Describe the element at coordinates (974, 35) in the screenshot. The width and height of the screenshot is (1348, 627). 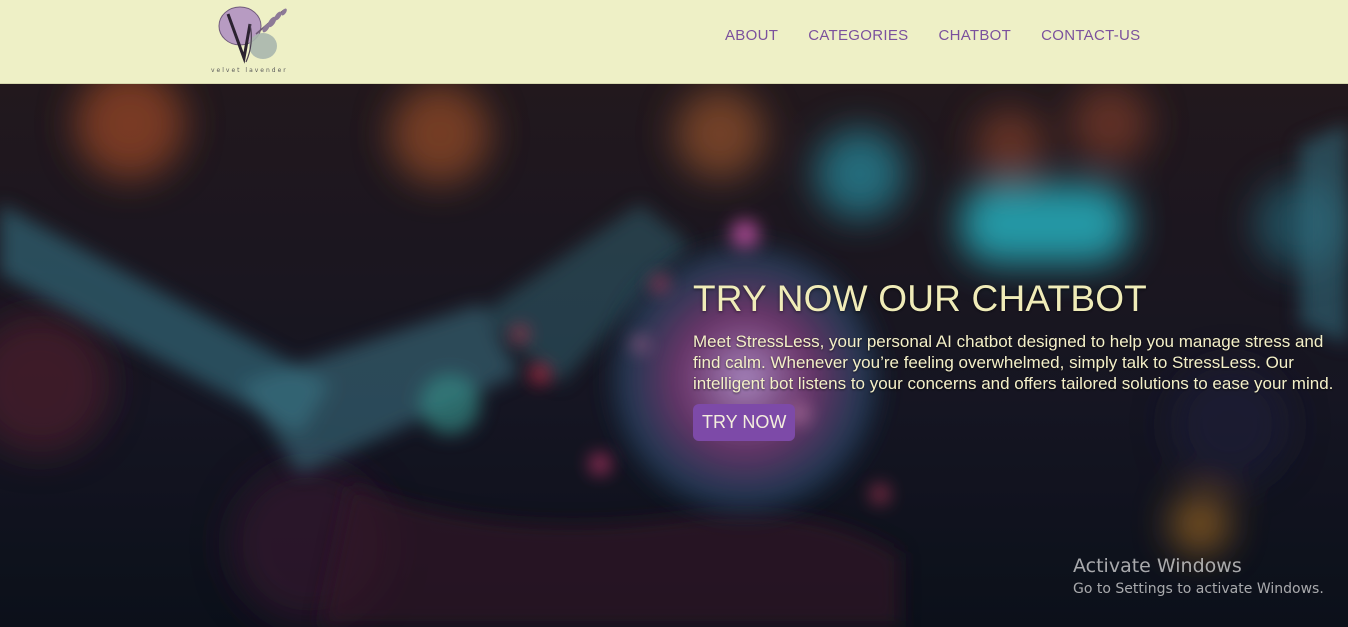
I see `nav-chatbot: CHATBOT` at that location.